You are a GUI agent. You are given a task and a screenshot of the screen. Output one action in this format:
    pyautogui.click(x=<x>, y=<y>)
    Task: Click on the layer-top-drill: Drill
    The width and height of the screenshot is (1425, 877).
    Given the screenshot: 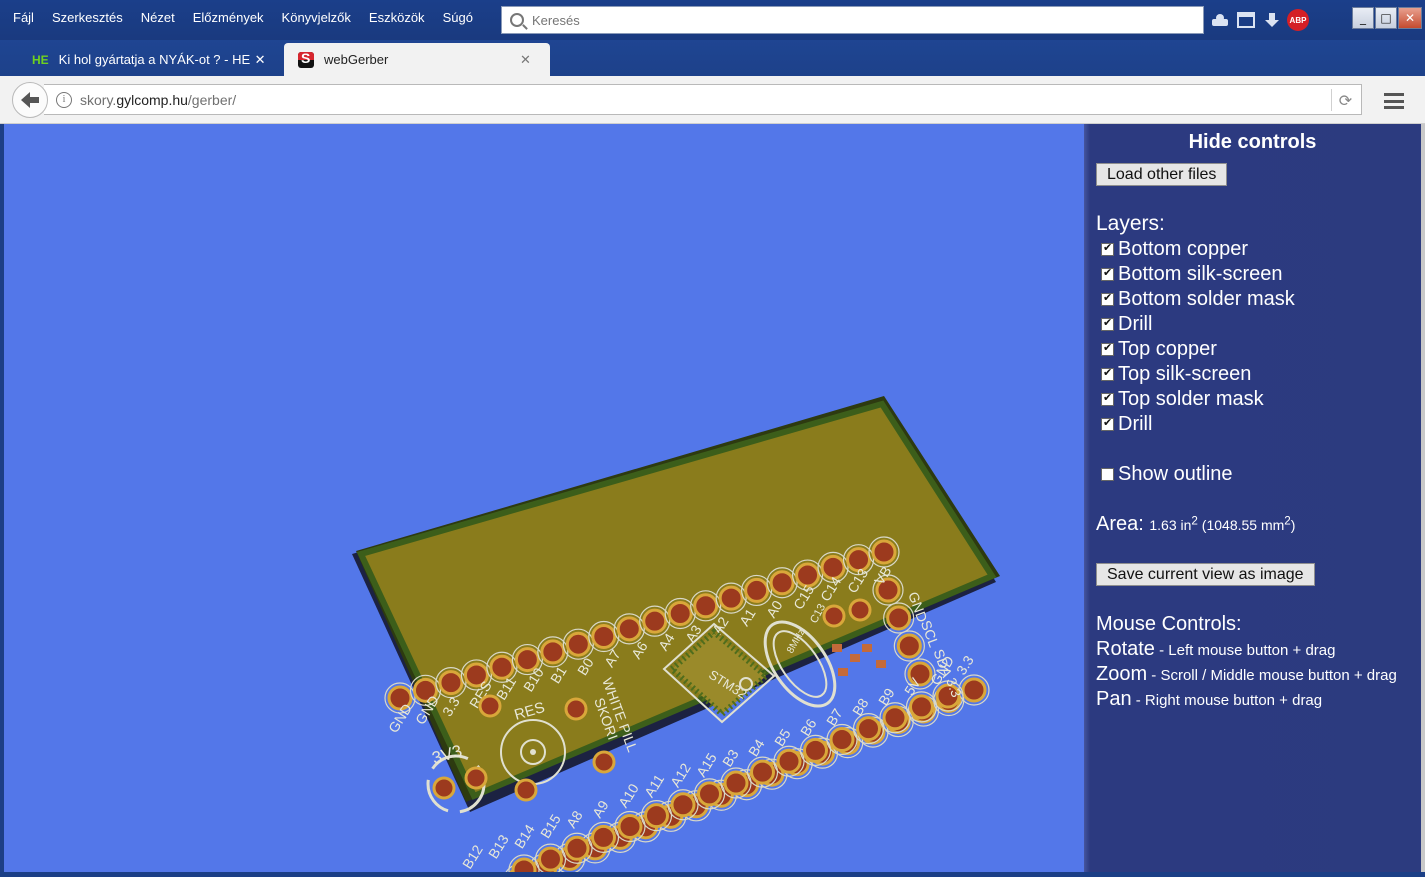 What is the action you would take?
    pyautogui.click(x=1198, y=424)
    